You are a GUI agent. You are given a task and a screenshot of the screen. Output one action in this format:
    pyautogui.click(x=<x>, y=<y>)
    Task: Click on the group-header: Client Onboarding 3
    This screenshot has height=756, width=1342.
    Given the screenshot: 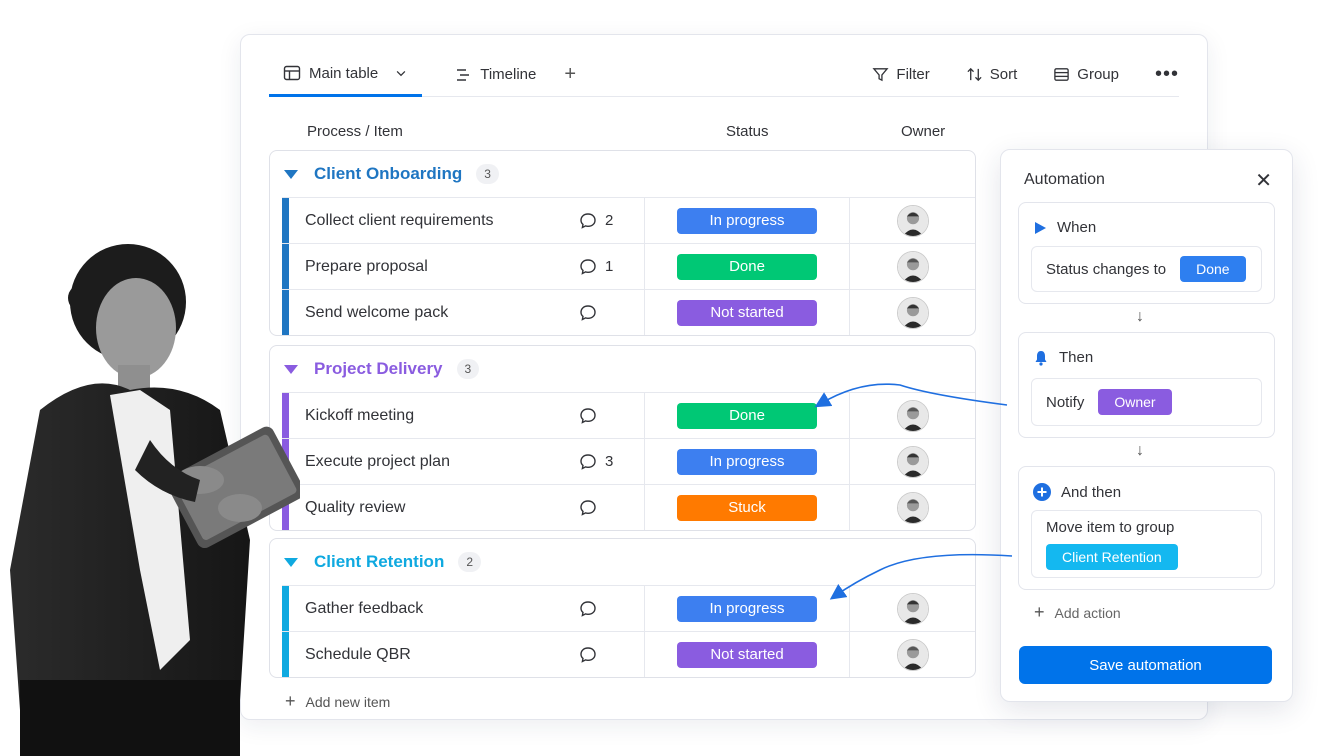 What is the action you would take?
    pyautogui.click(x=622, y=174)
    